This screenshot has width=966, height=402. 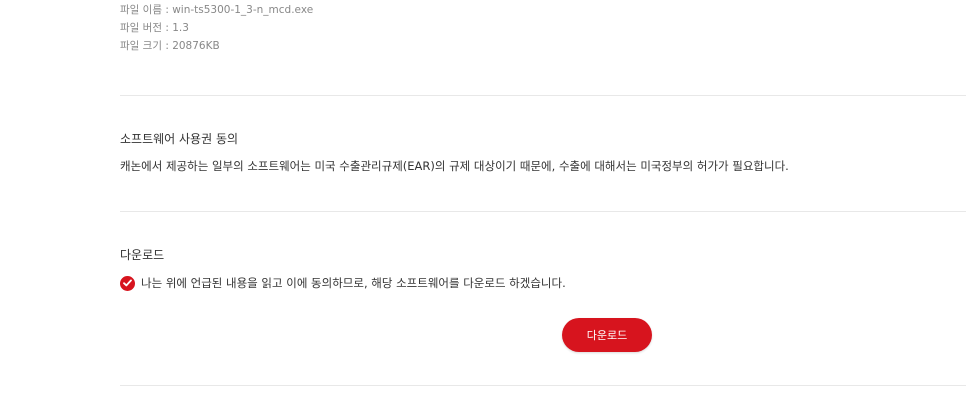 What do you see at coordinates (179, 139) in the screenshot?
I see `license-title: 소프트웨어 사용권 동의` at bounding box center [179, 139].